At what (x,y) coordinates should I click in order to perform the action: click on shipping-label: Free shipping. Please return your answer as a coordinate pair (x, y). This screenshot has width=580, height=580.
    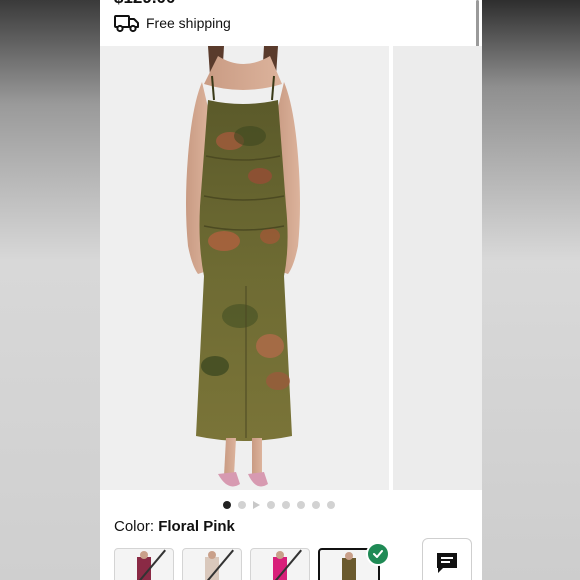
    Looking at the image, I should click on (188, 23).